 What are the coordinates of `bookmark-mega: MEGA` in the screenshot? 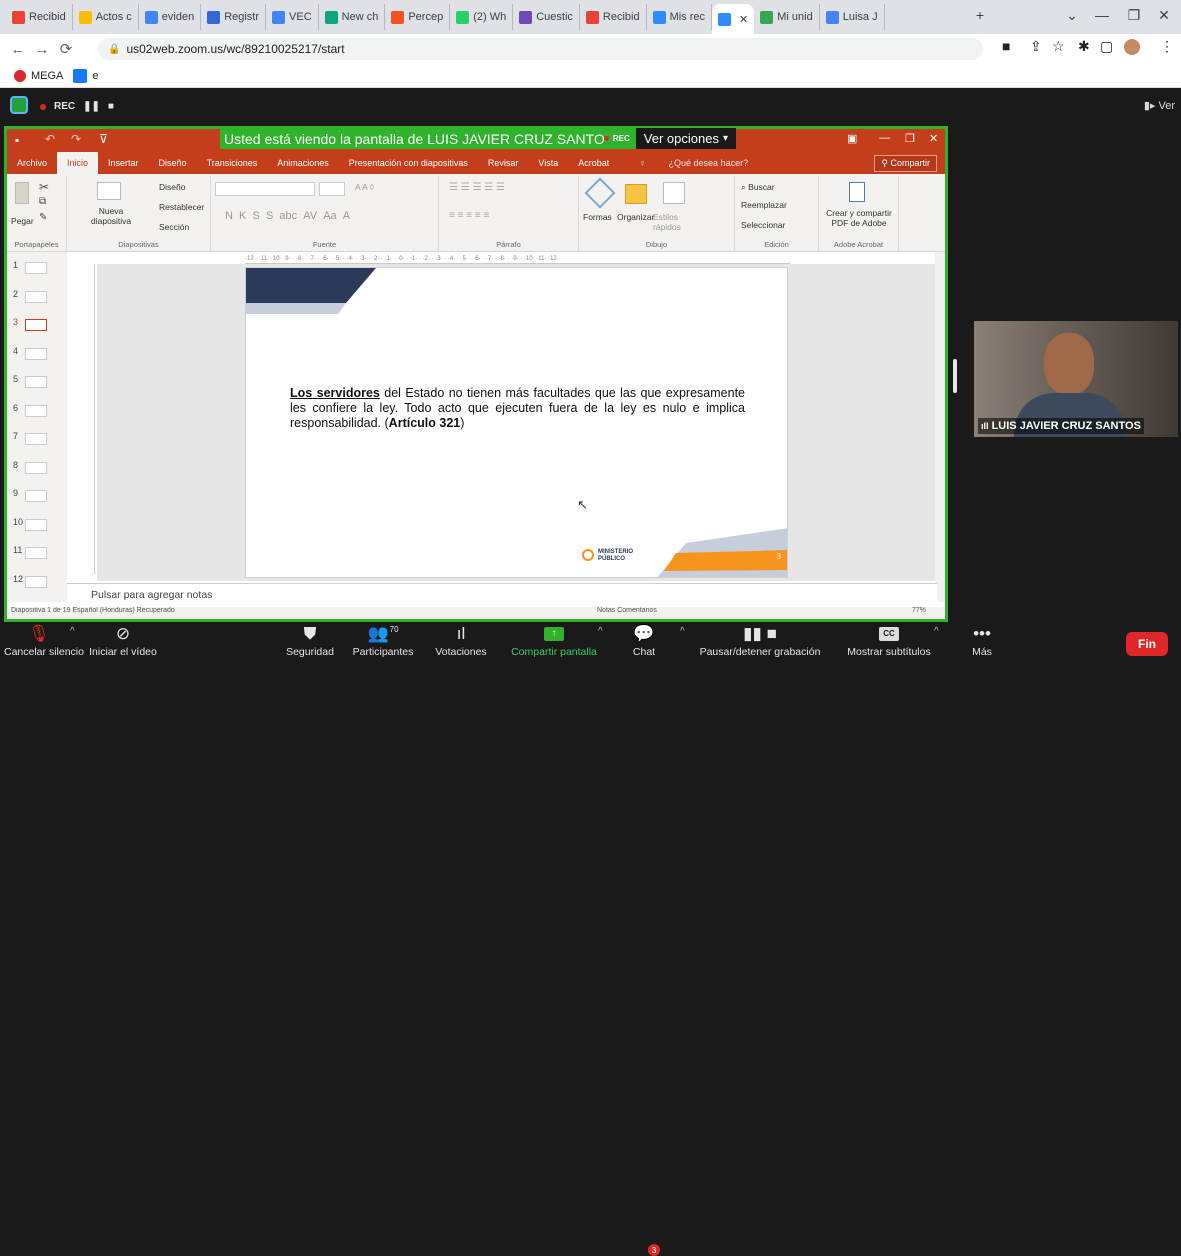 It's located at (38, 75).